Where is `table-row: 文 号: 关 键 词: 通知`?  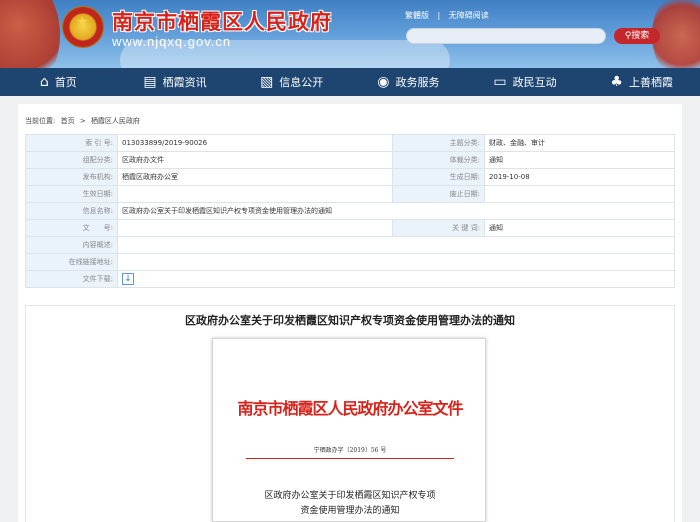
table-row: 文 号: 关 键 词: 通知 is located at coordinates (350, 228).